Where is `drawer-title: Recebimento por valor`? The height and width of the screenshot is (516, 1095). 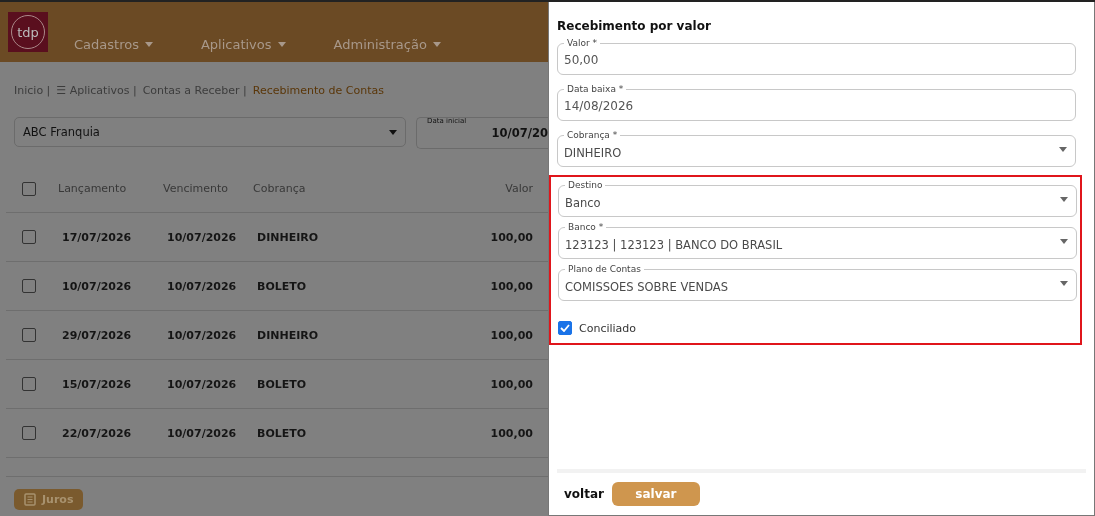
drawer-title: Recebimento por valor is located at coordinates (634, 26).